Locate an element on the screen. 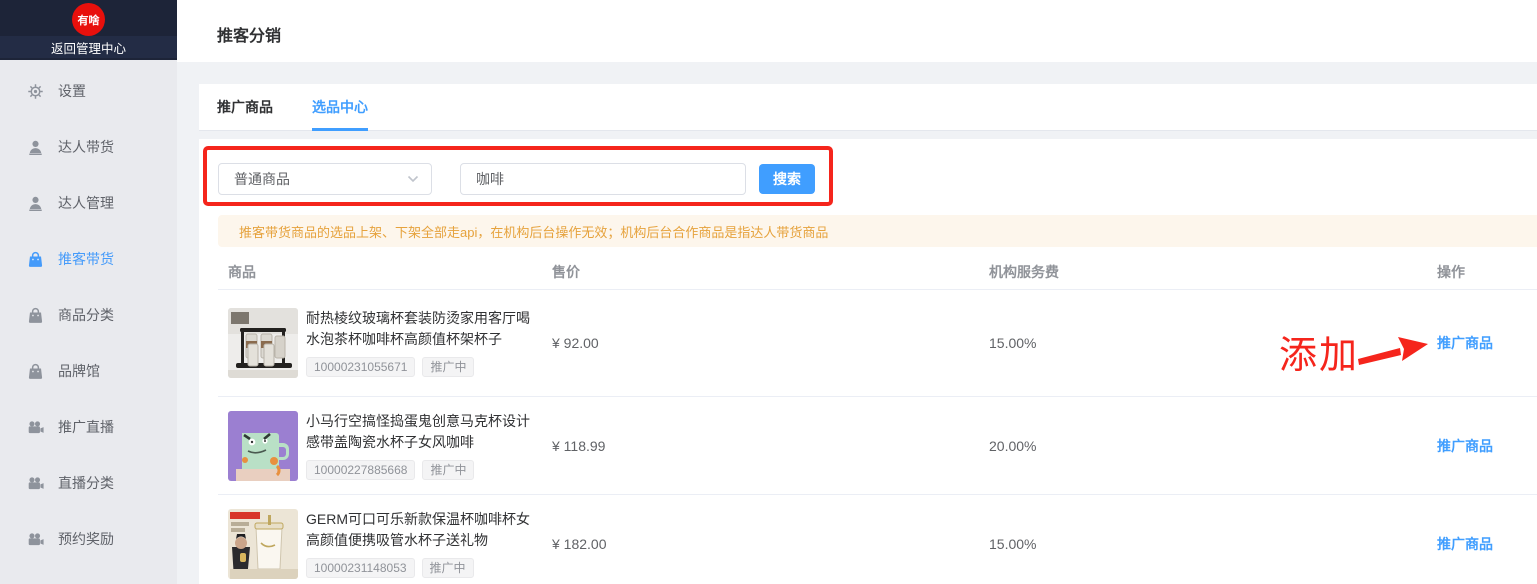  sidebar-item-promo-livestream: 推广直播 is located at coordinates (88, 427).